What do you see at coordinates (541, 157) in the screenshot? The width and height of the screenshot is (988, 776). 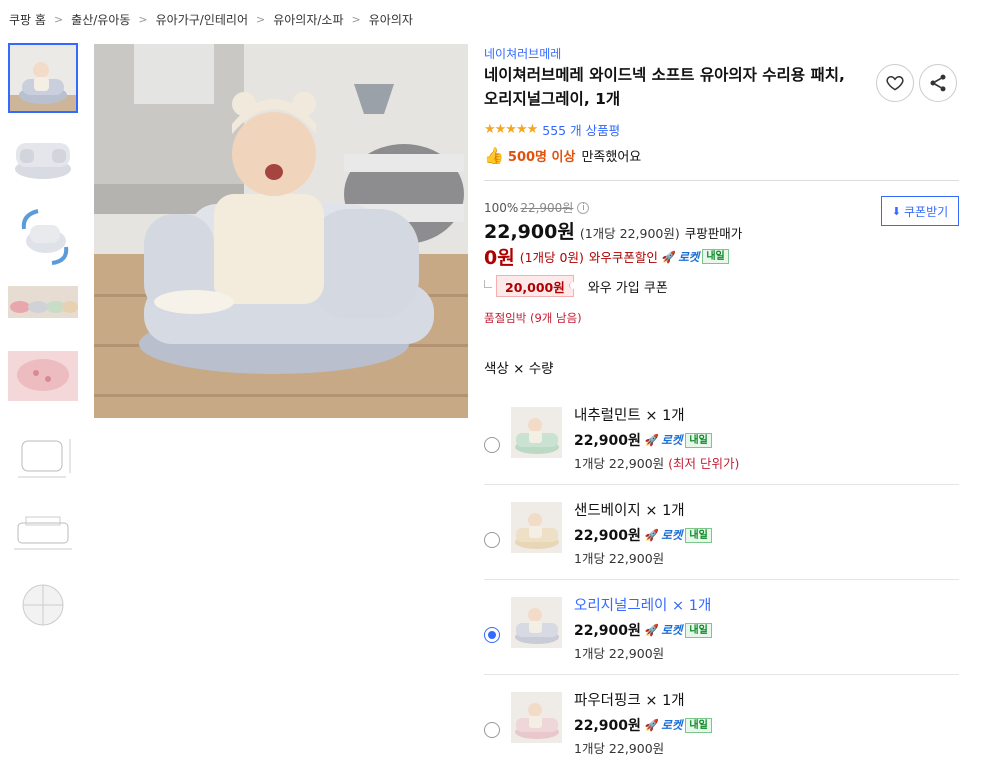 I see `satisfaction-count: 500명 이상` at bounding box center [541, 157].